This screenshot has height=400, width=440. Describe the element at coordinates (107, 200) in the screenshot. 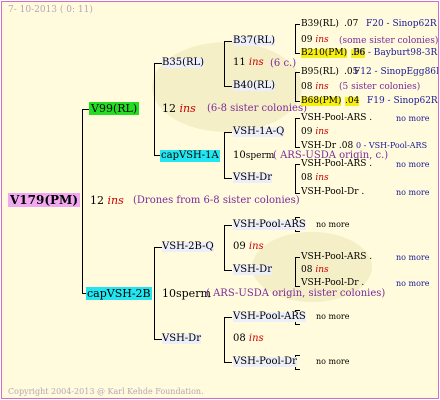

I see `root-generation: 12 ins` at that location.